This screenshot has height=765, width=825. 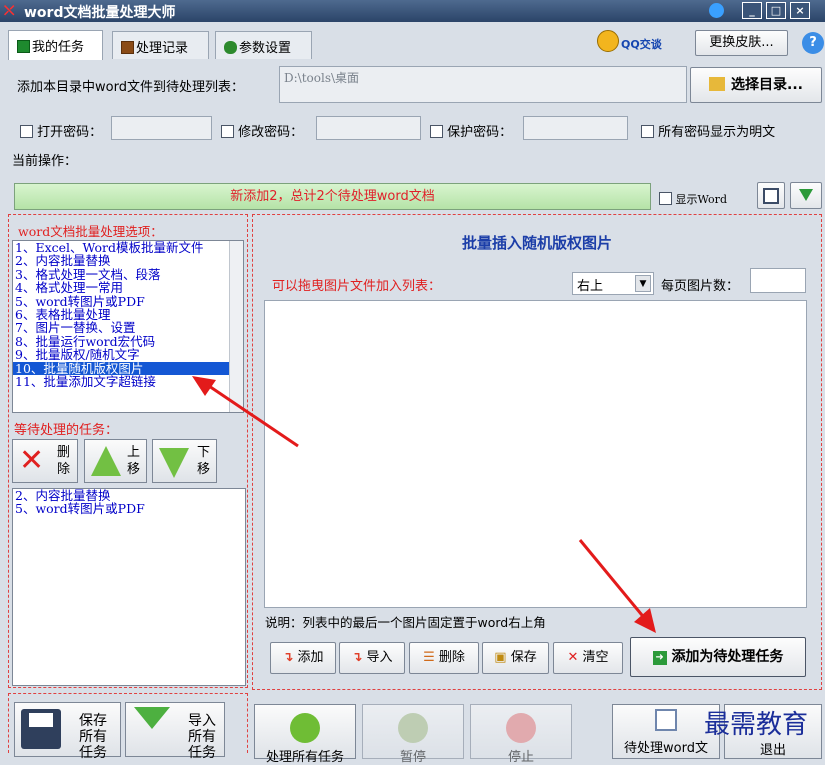 What do you see at coordinates (617, 586) in the screenshot?
I see `arrow-to-add-task` at bounding box center [617, 586].